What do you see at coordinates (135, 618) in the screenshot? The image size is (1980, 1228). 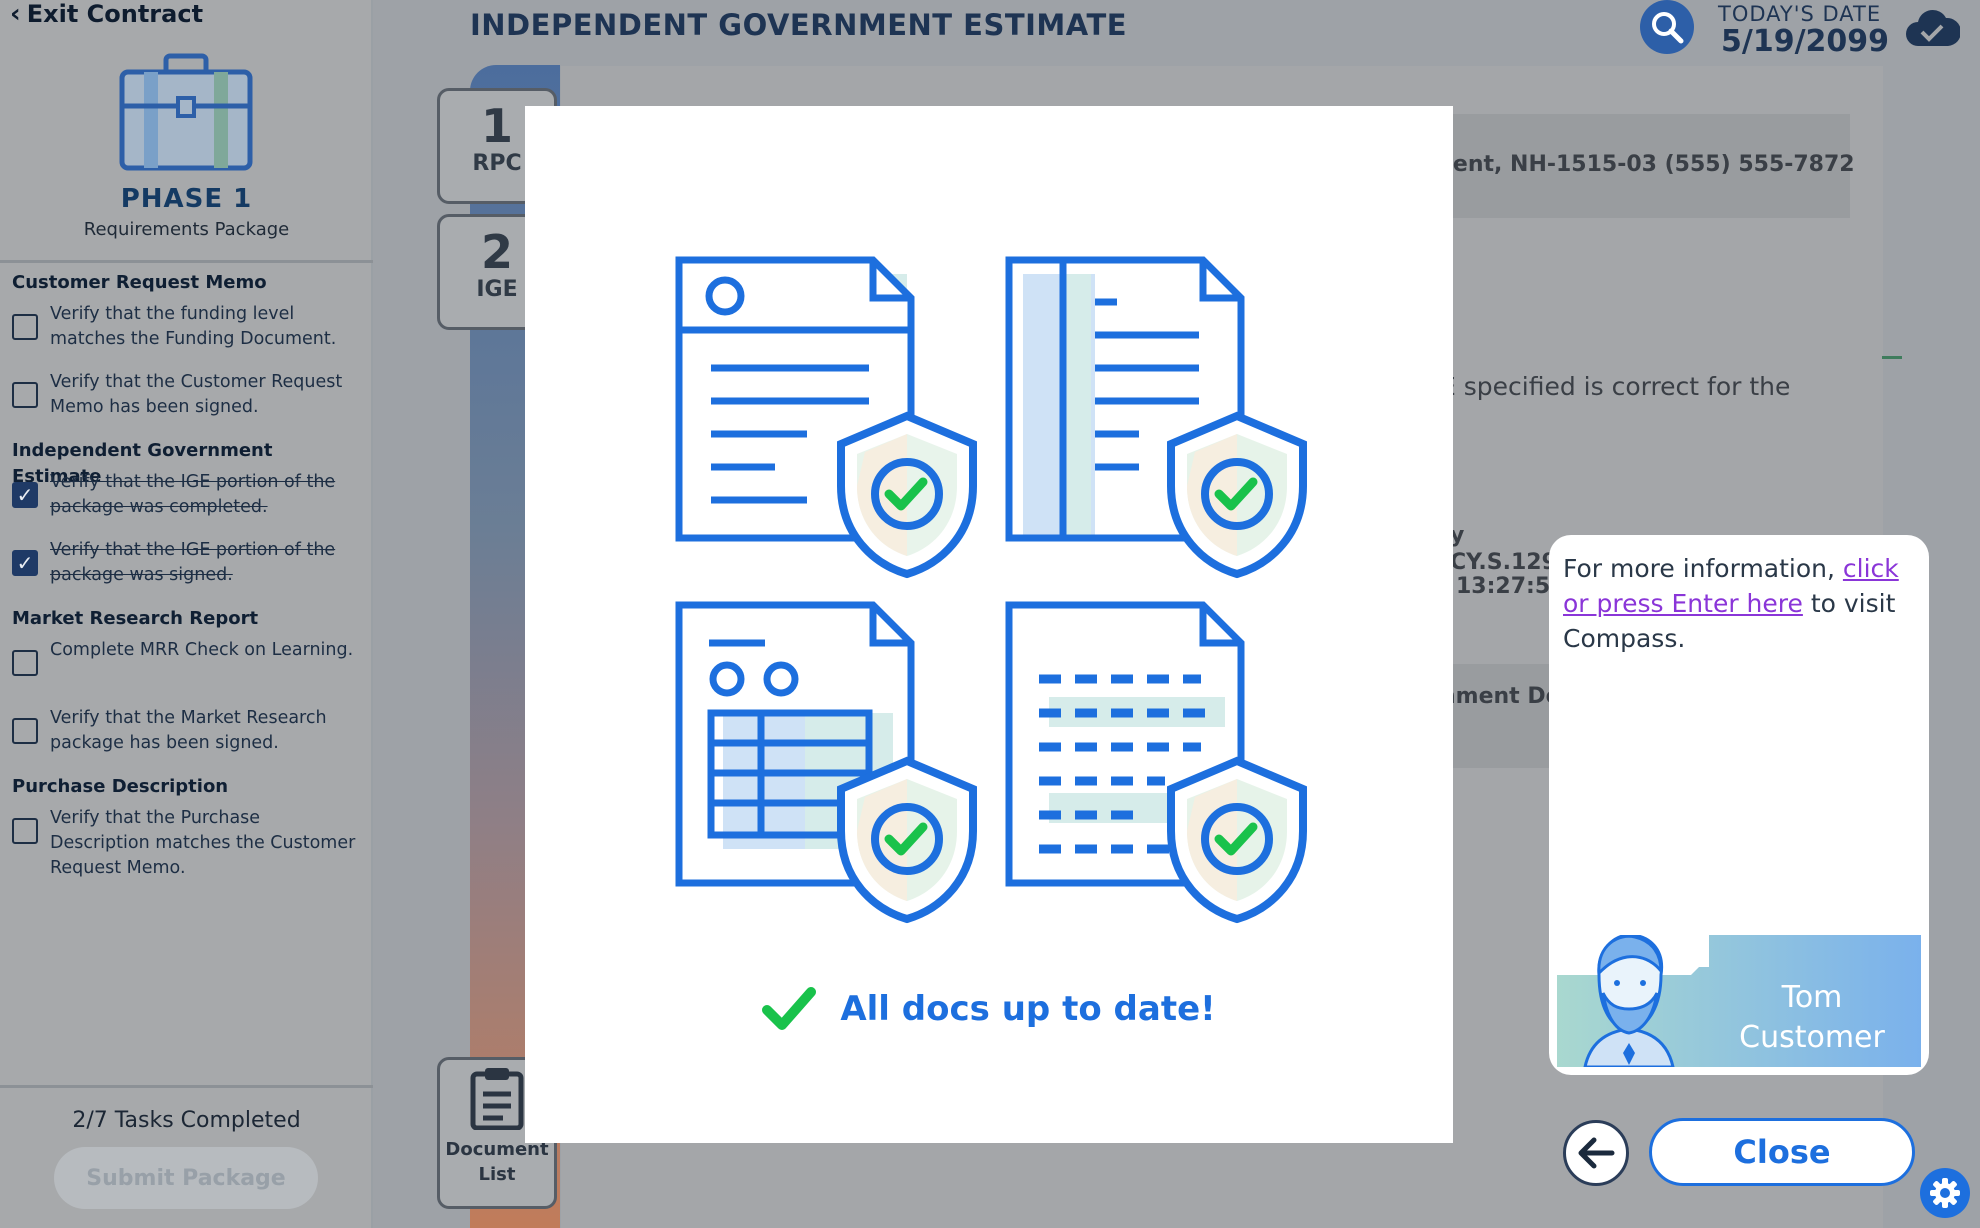 I see `section-title: Market Research Report` at bounding box center [135, 618].